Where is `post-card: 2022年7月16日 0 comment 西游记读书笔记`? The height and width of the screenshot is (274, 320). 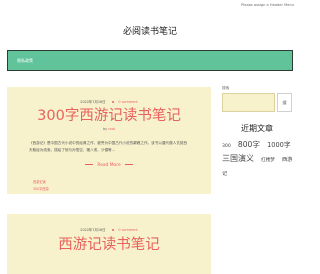
post-card: 2022年7月16日 0 comment 西游记读书笔记 is located at coordinates (109, 244).